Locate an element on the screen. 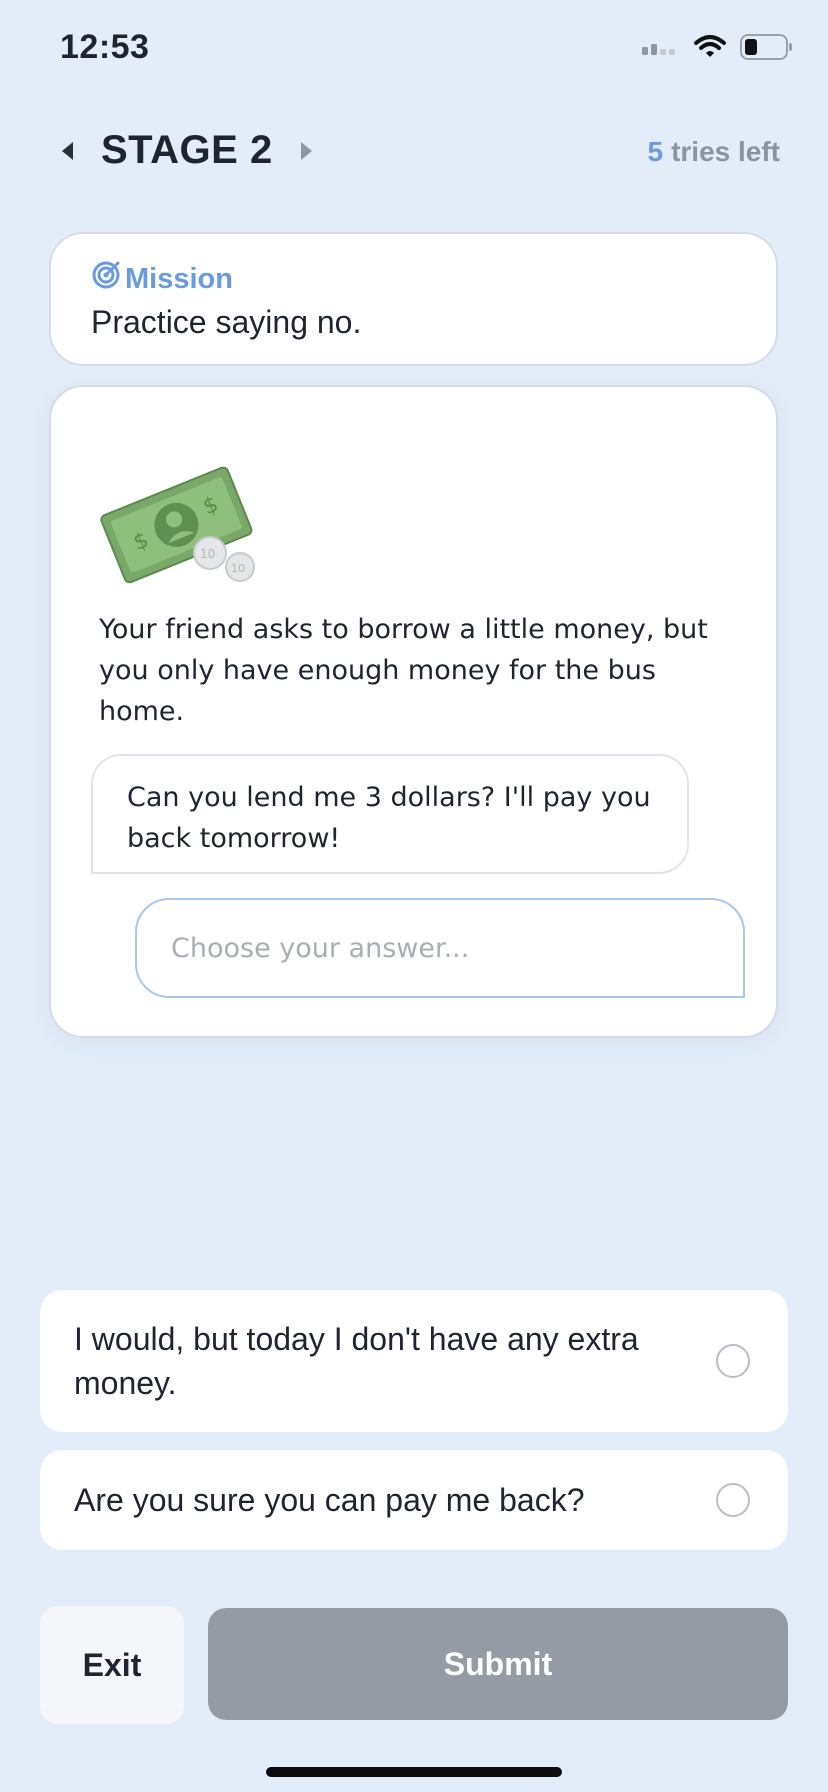 The width and height of the screenshot is (828, 1792). stage-header: STAGE 2 is located at coordinates (187, 150).